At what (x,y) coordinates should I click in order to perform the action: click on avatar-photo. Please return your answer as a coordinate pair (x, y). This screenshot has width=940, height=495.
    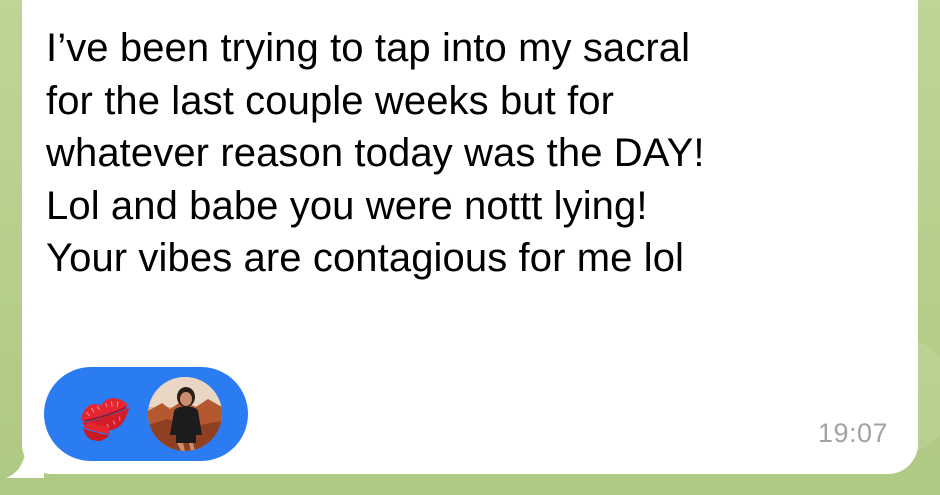
    Looking at the image, I should click on (185, 414).